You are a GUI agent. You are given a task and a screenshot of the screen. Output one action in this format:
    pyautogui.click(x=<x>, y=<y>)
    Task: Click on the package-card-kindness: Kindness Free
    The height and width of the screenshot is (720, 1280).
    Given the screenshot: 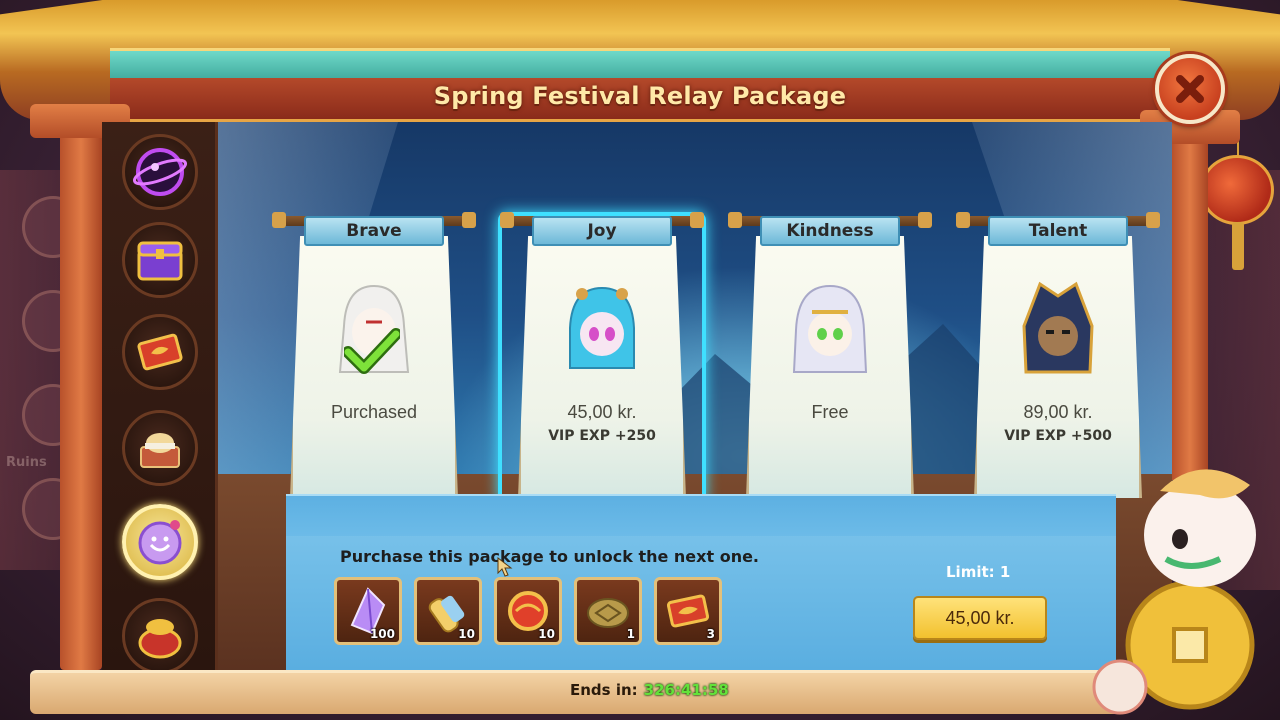 What is the action you would take?
    pyautogui.click(x=830, y=356)
    